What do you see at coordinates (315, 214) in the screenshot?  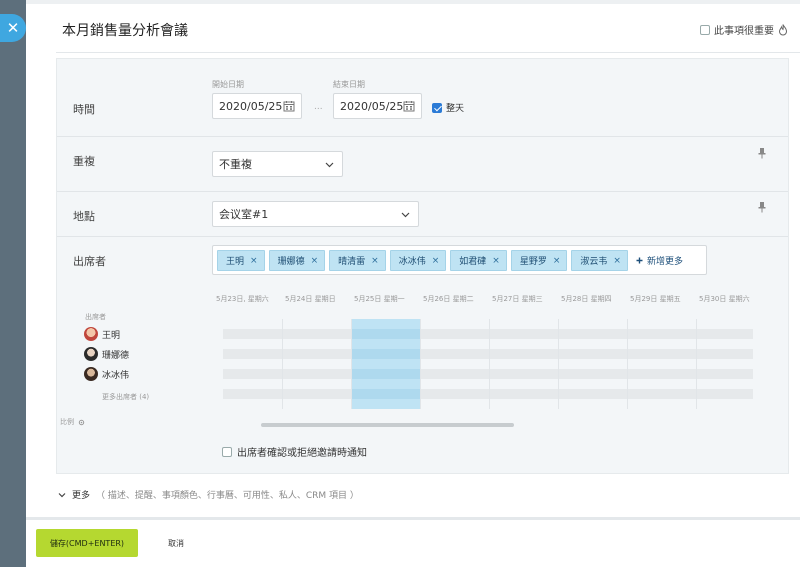 I see `location-select: 会议室#1` at bounding box center [315, 214].